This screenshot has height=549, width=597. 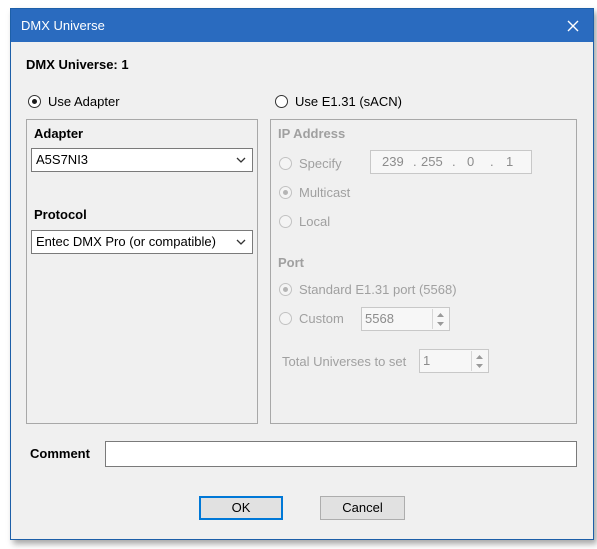 What do you see at coordinates (510, 161) in the screenshot?
I see `ip-octet-4: 1` at bounding box center [510, 161].